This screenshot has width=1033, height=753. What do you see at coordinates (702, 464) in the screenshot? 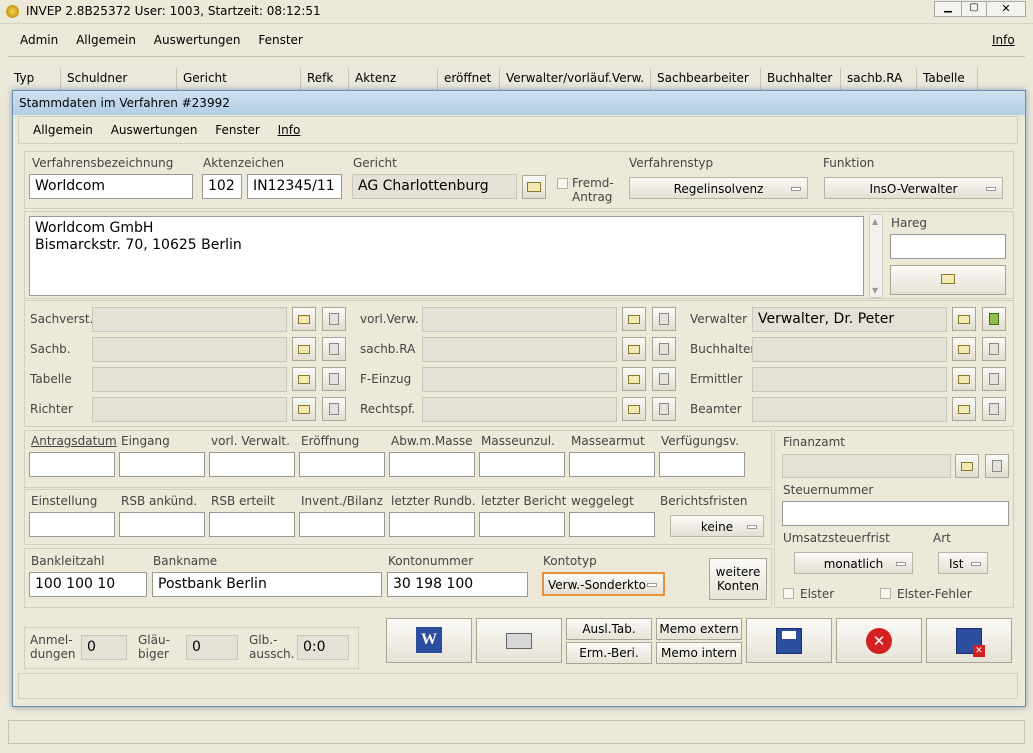
I see `date1-7-field` at bounding box center [702, 464].